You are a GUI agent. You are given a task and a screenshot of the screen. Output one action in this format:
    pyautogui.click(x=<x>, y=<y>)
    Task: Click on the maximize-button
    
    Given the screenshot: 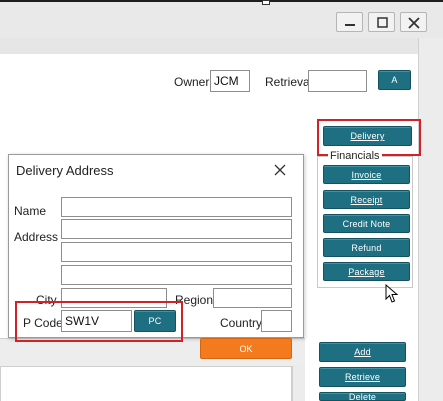 What is the action you would take?
    pyautogui.click(x=381, y=22)
    